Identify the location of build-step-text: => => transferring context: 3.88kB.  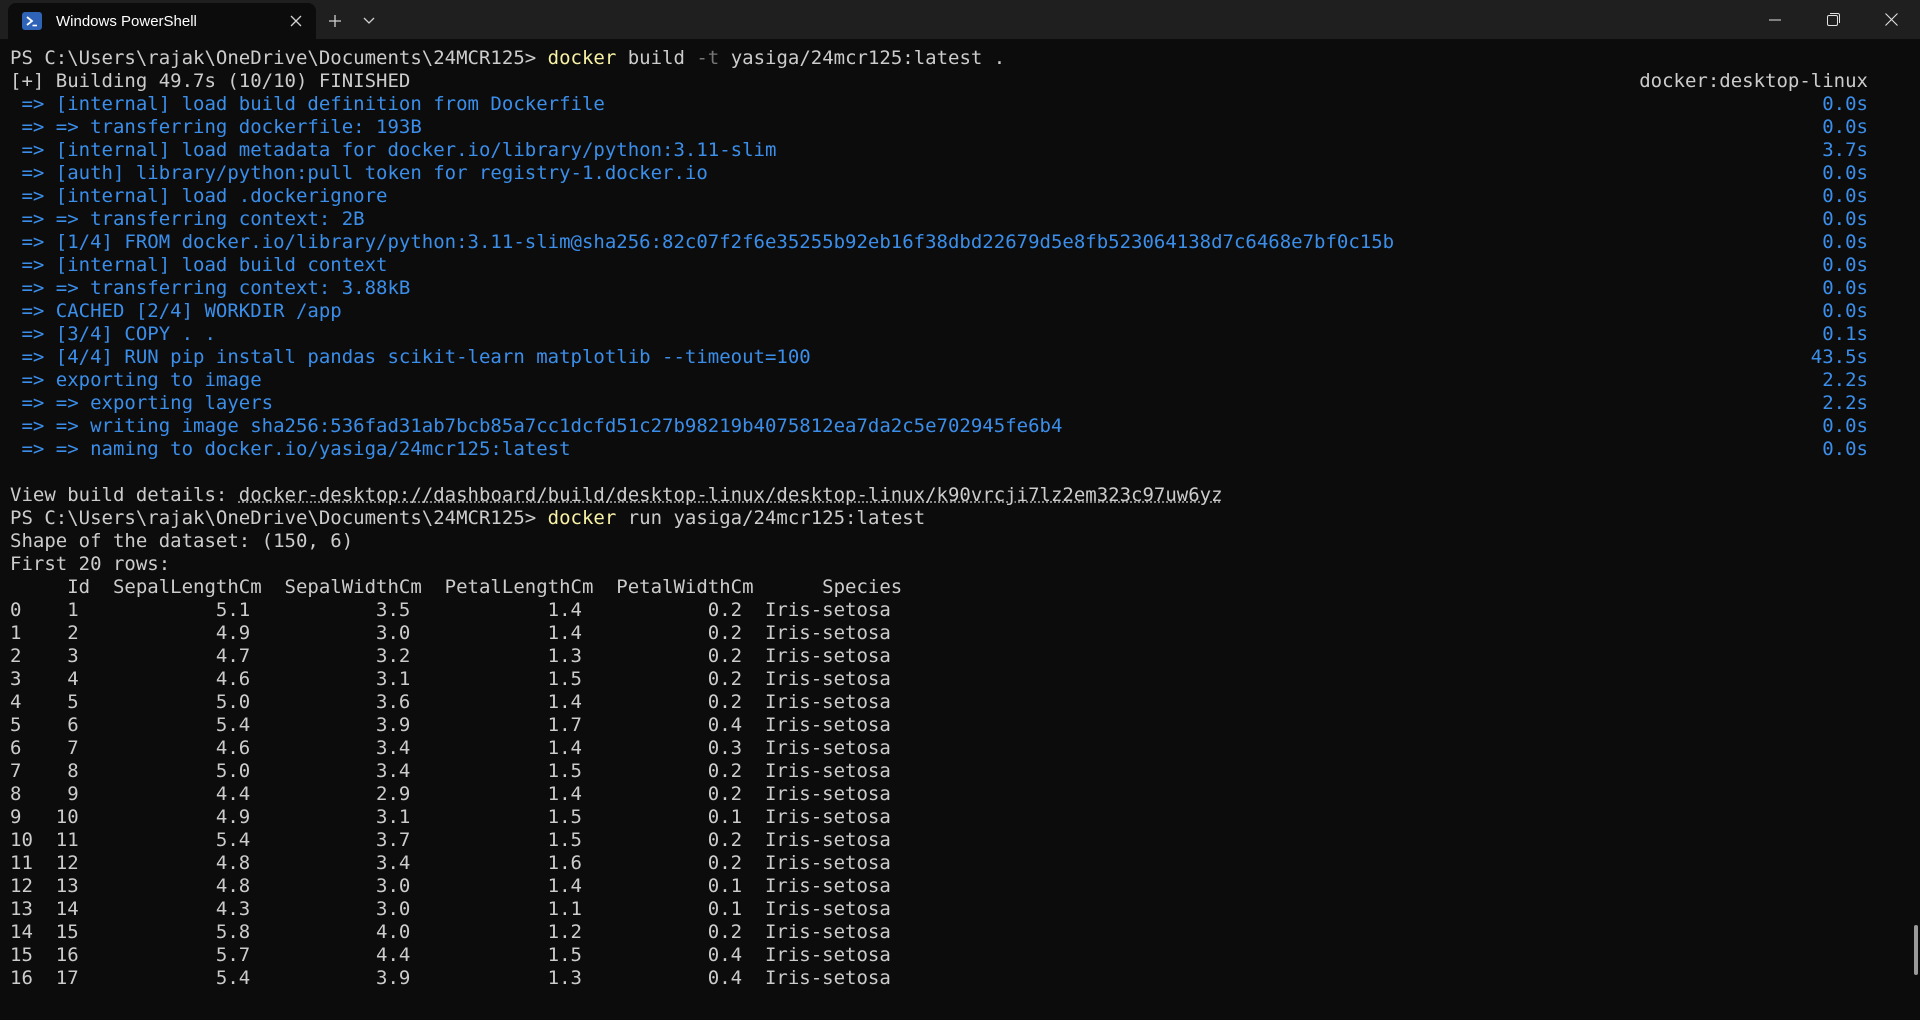
(210, 288).